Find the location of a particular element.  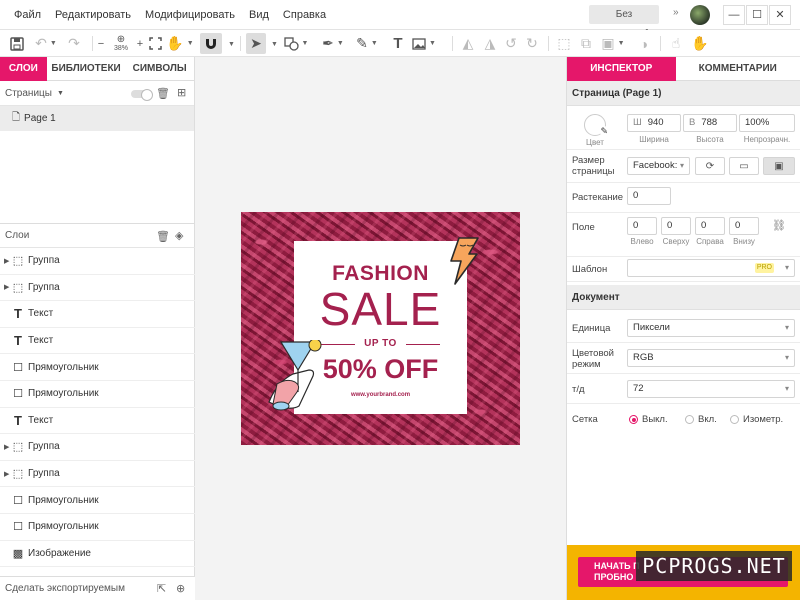

landscape-icon: ▣ is located at coordinates (779, 166).